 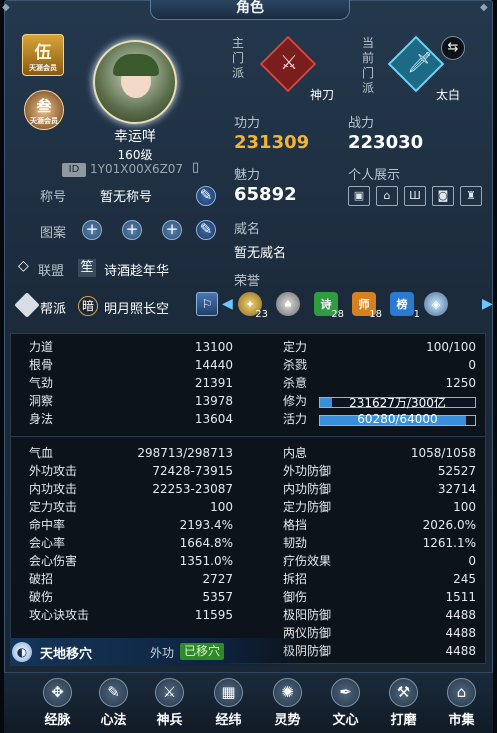 I want to click on stat-row: 外功防御 52527, so click(x=379, y=471).